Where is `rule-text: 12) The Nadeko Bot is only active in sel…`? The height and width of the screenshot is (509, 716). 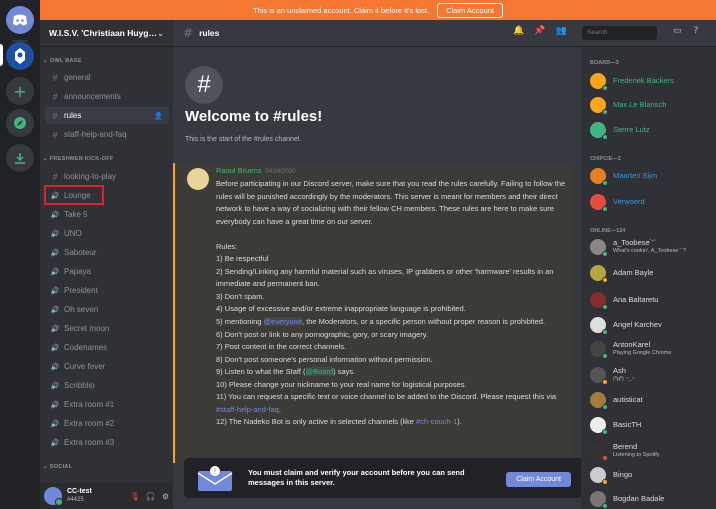 rule-text: 12) The Nadeko Bot is only active in sel… is located at coordinates (316, 422).